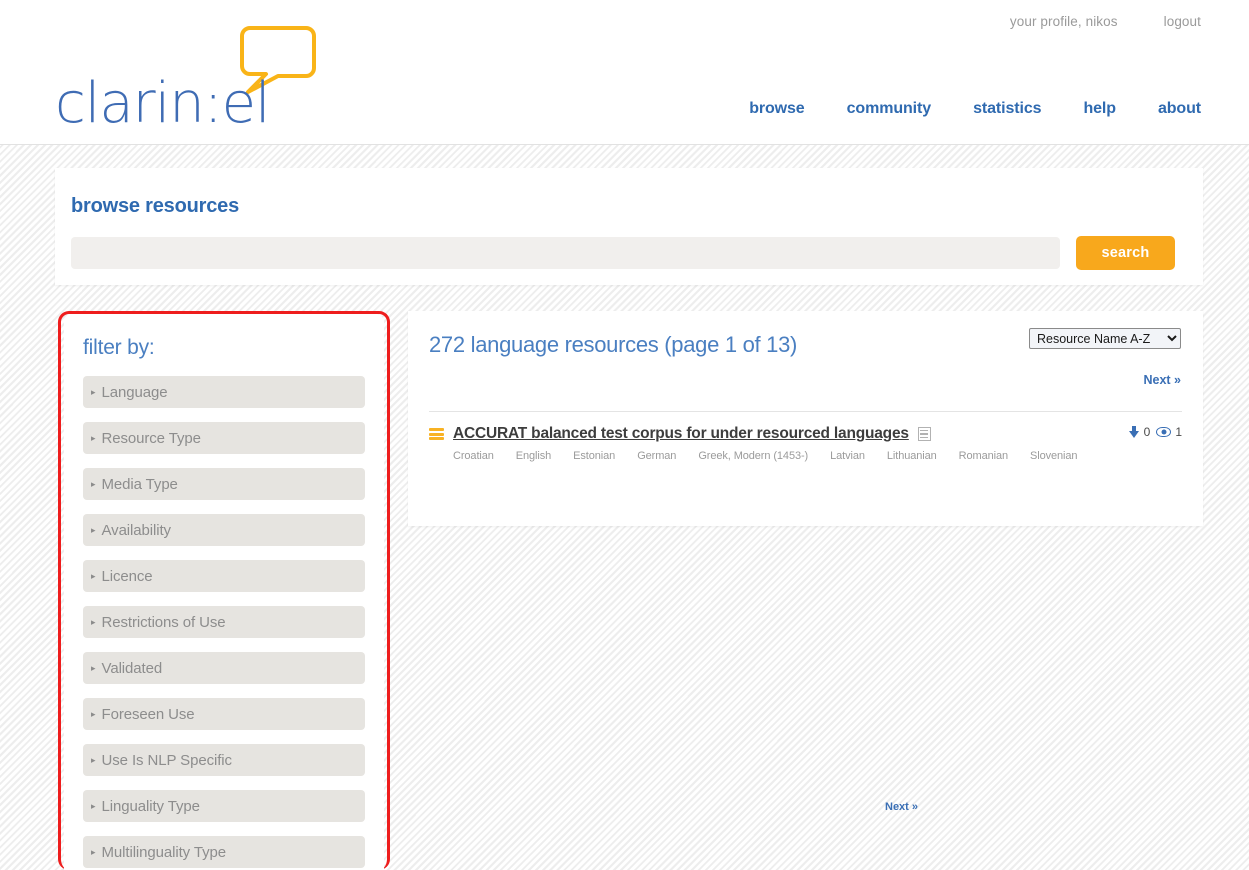 This screenshot has width=1249, height=870. I want to click on user-links: your profile, nikos logout, so click(1105, 21).